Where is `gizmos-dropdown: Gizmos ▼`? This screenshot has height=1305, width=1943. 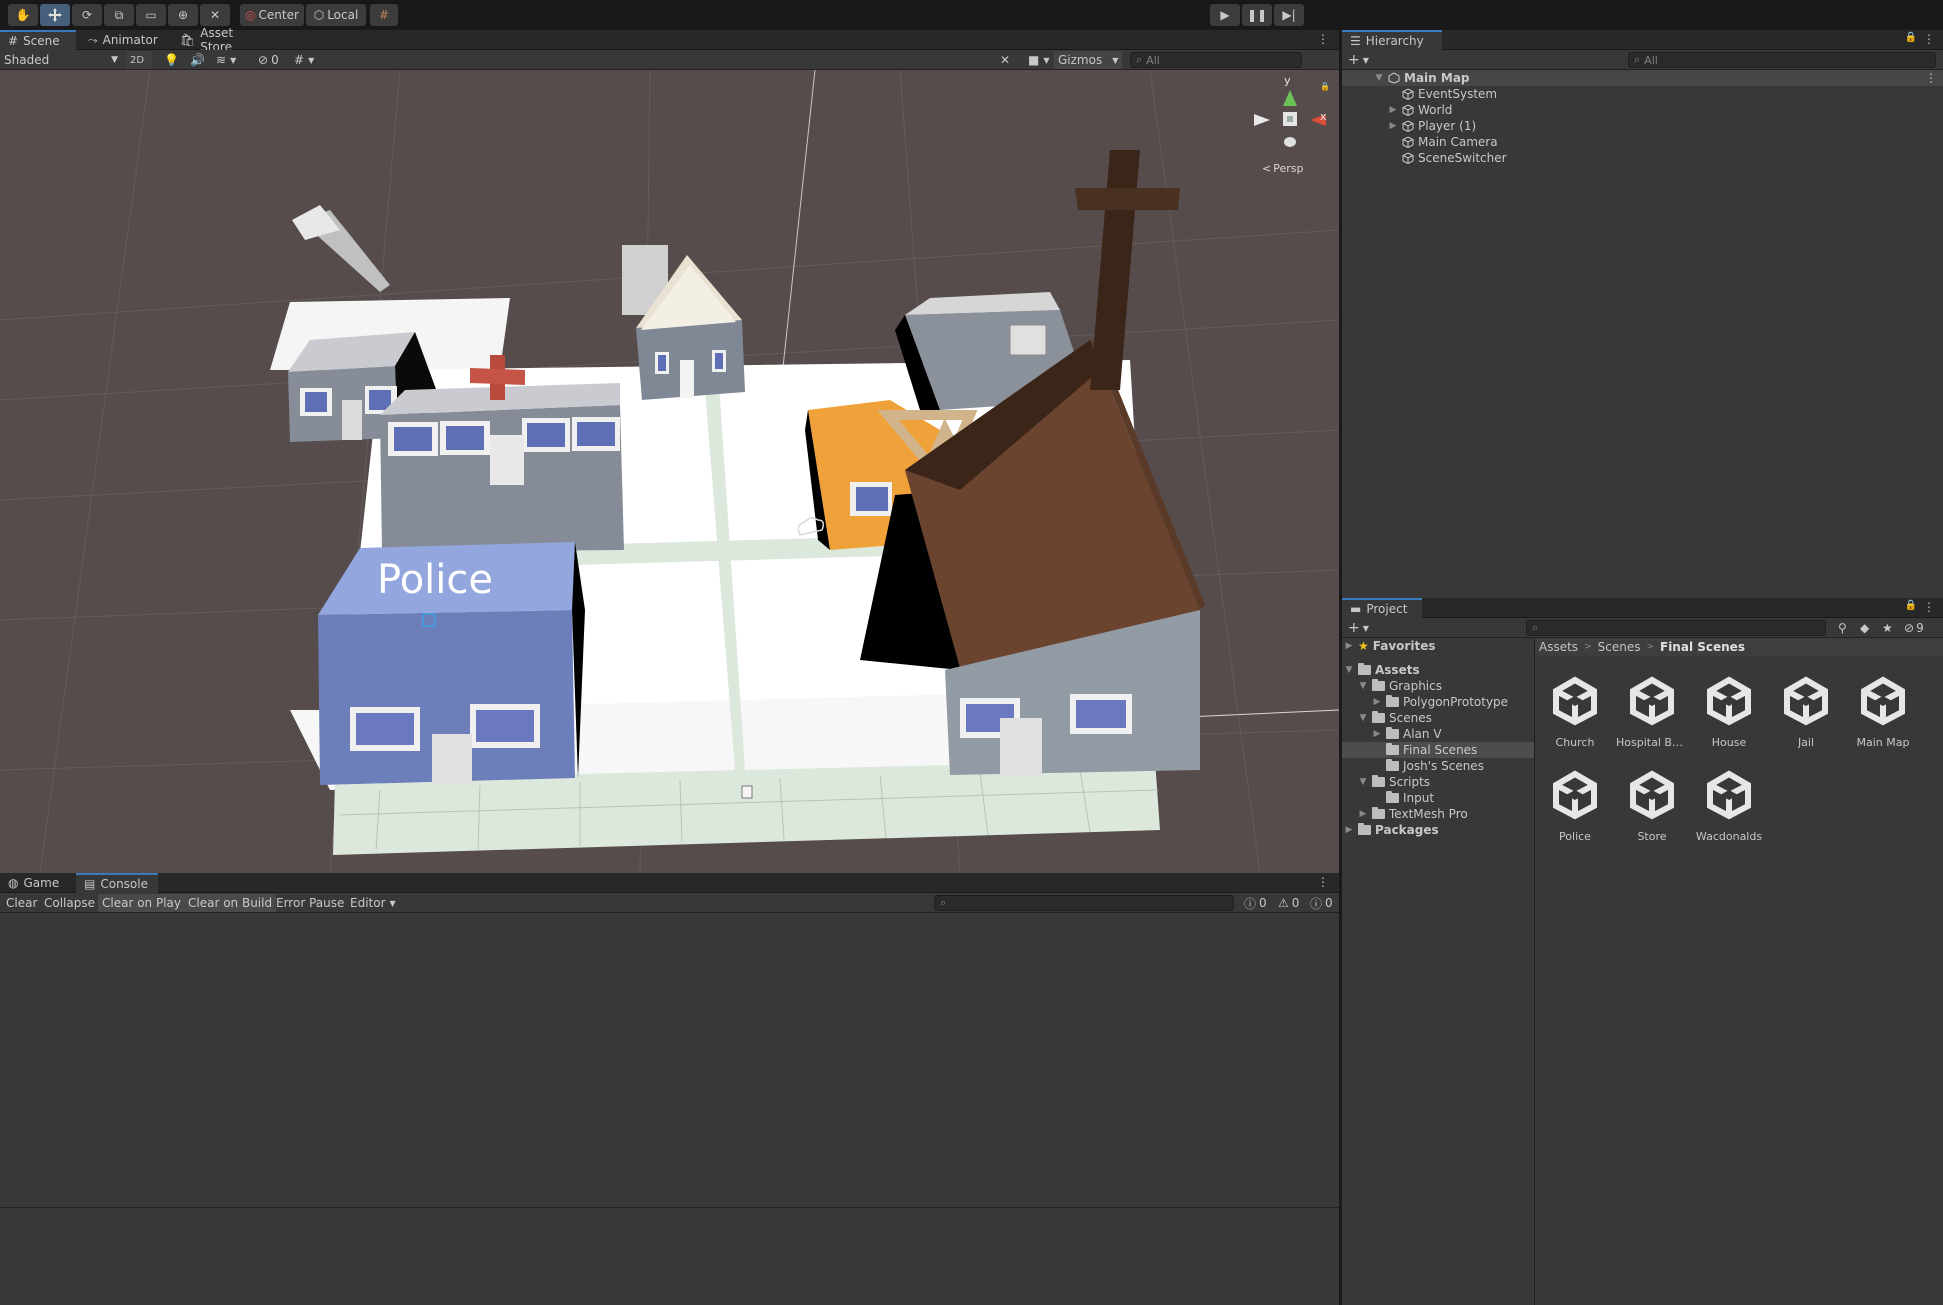 gizmos-dropdown: Gizmos ▼ is located at coordinates (1088, 60).